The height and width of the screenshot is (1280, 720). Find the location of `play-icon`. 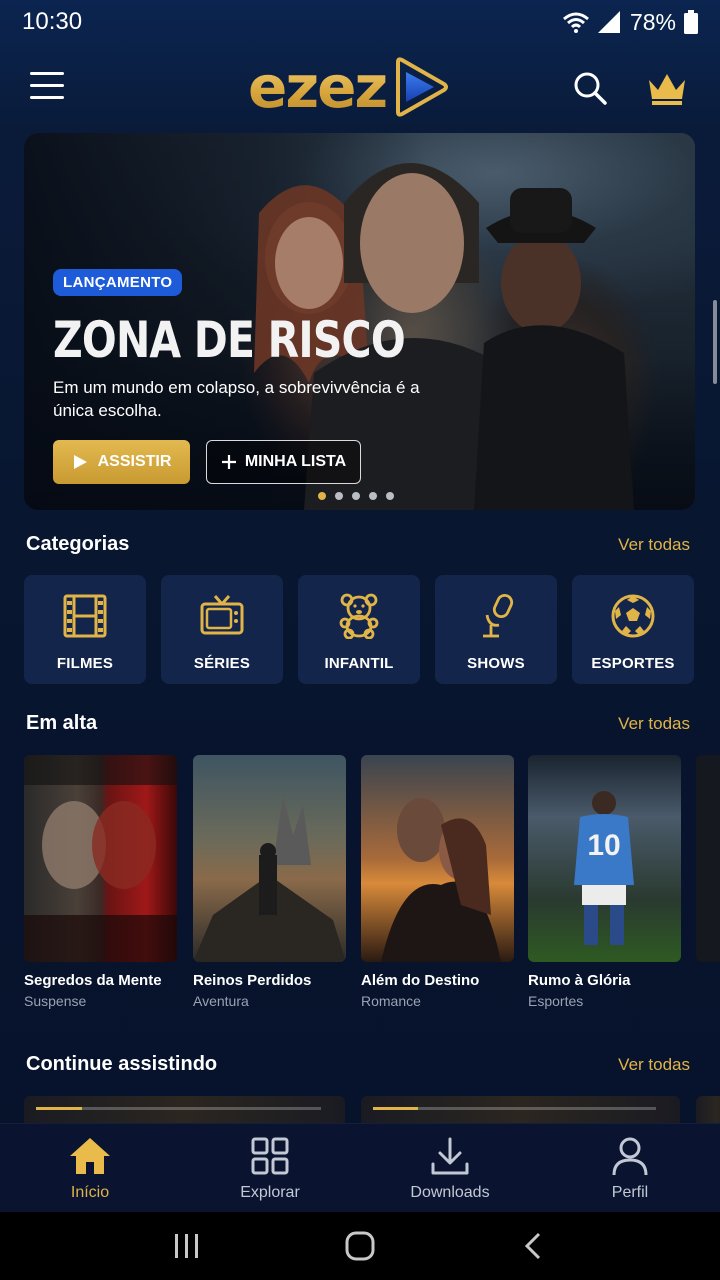

play-icon is located at coordinates (80, 462).